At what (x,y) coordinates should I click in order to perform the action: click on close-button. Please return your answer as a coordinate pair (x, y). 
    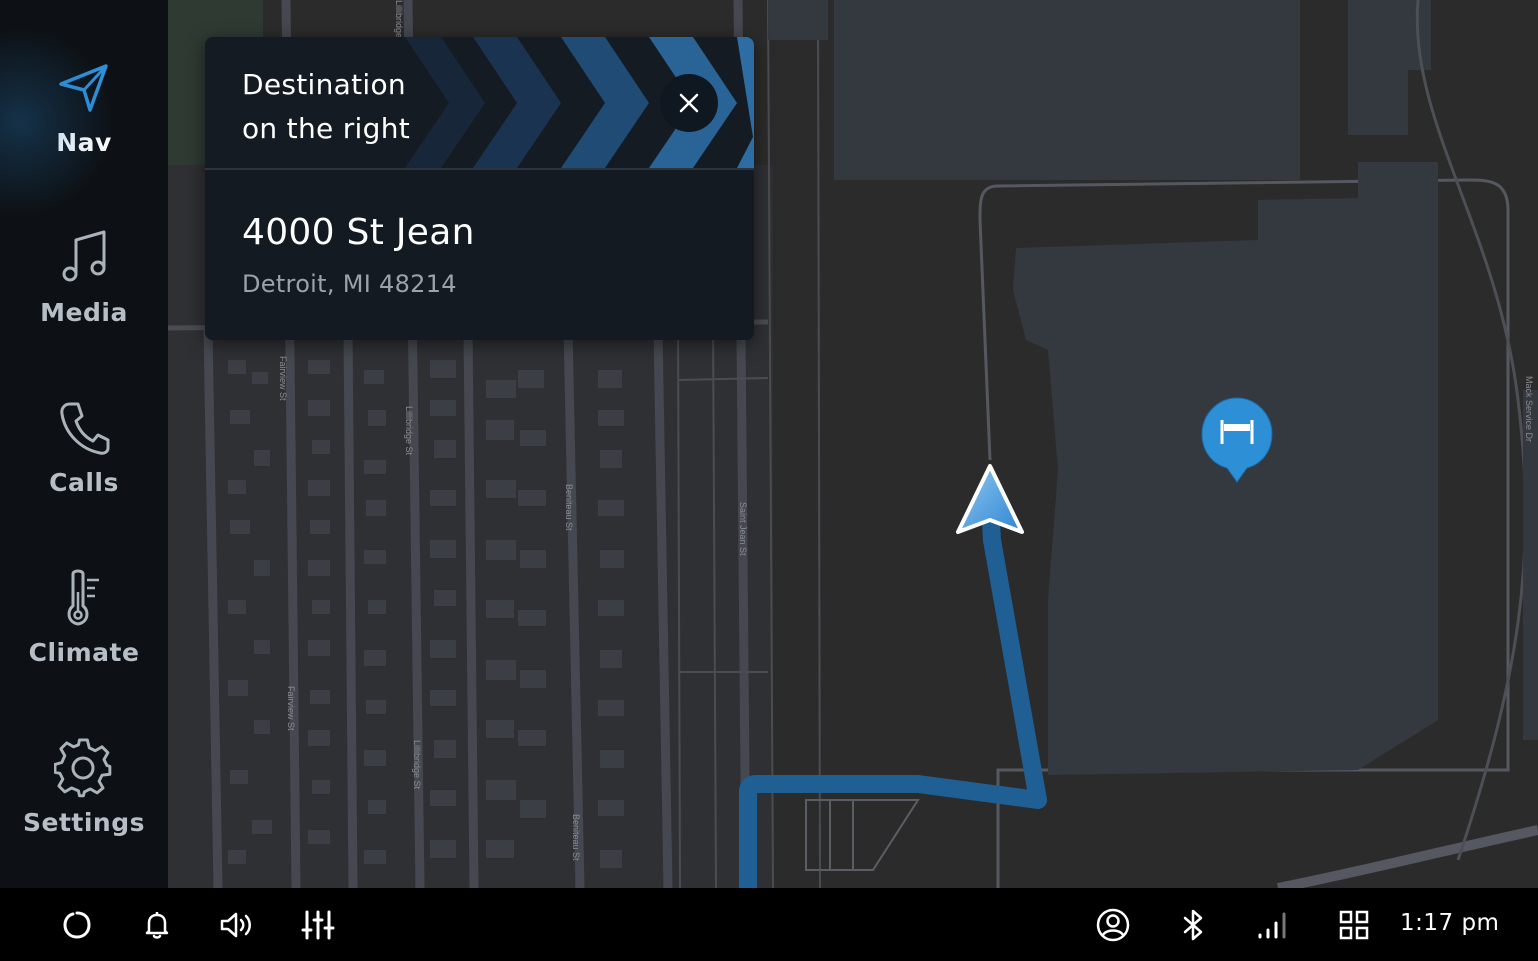
    Looking at the image, I should click on (689, 103).